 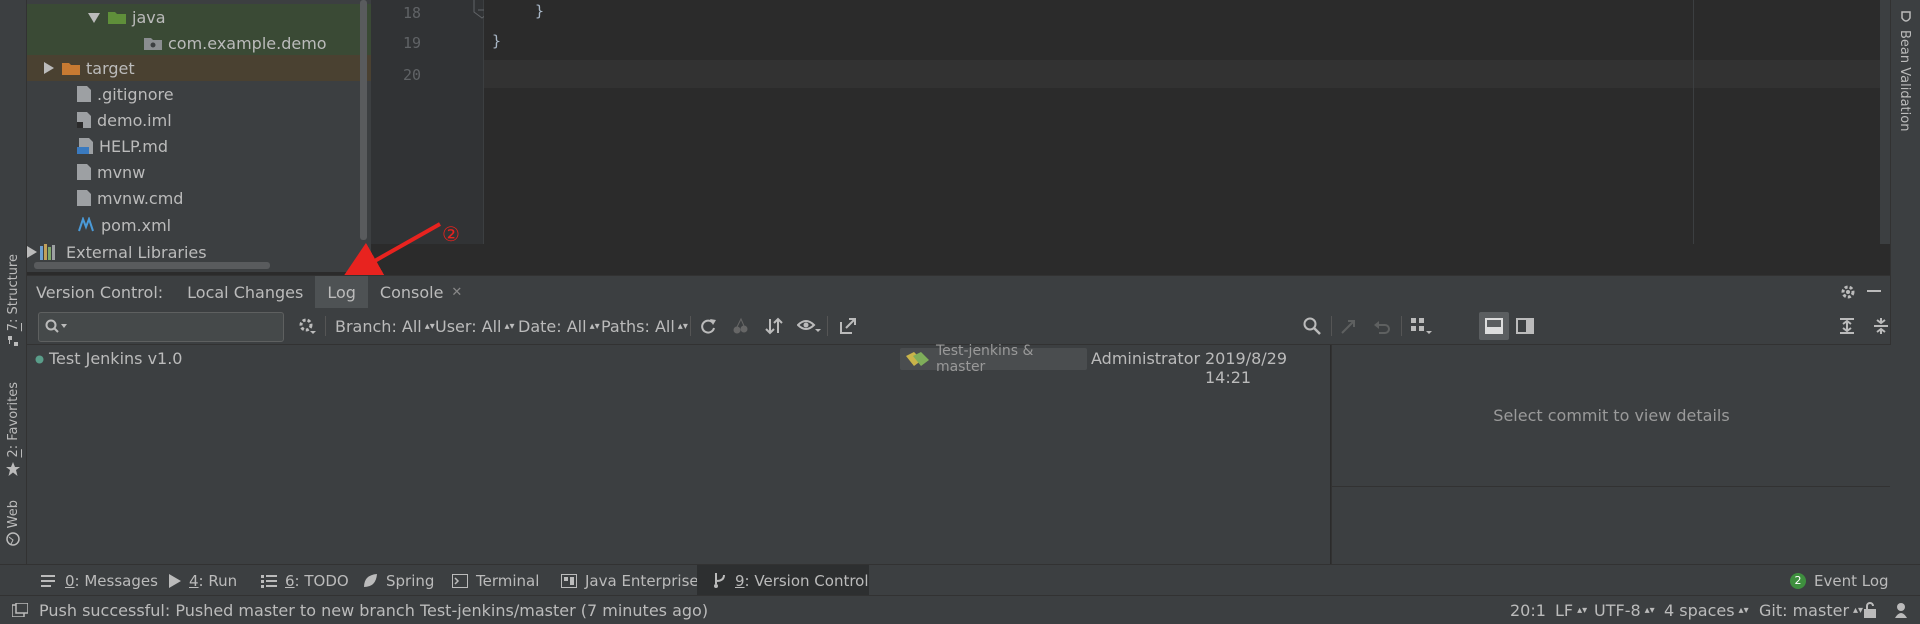 I want to click on tree-item-label: java, so click(x=149, y=17).